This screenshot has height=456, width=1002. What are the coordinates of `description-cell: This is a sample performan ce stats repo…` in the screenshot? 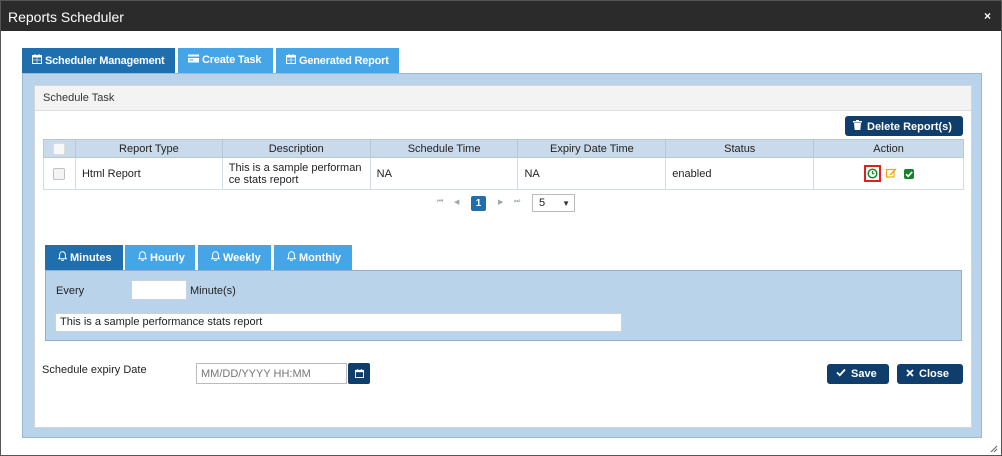 It's located at (296, 173).